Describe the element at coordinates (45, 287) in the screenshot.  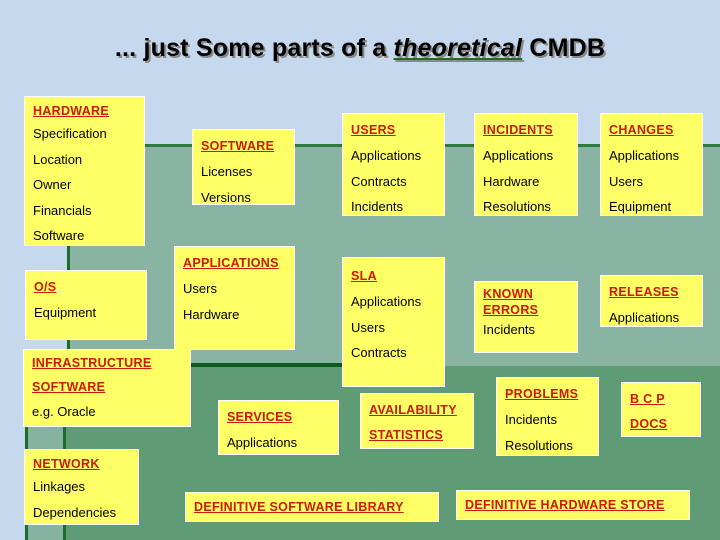
I see `box-heading: O/S` at that location.